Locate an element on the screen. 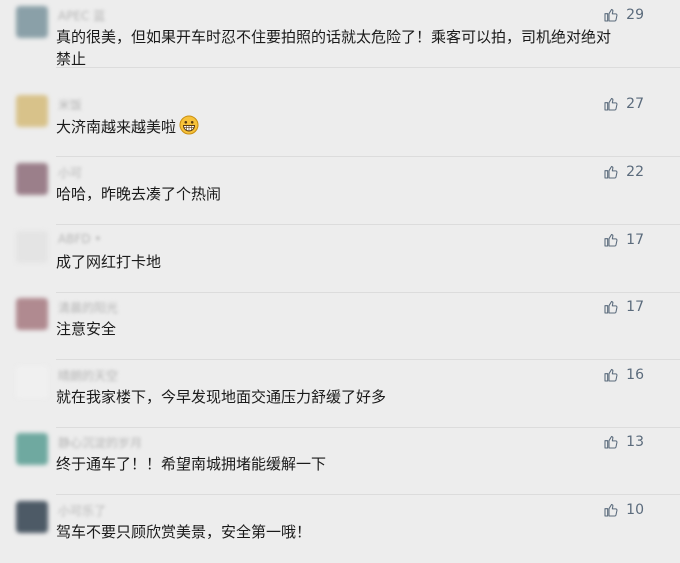 The width and height of the screenshot is (680, 563). comment-item: 米饭 大济南越来越美啦 27 is located at coordinates (340, 123).